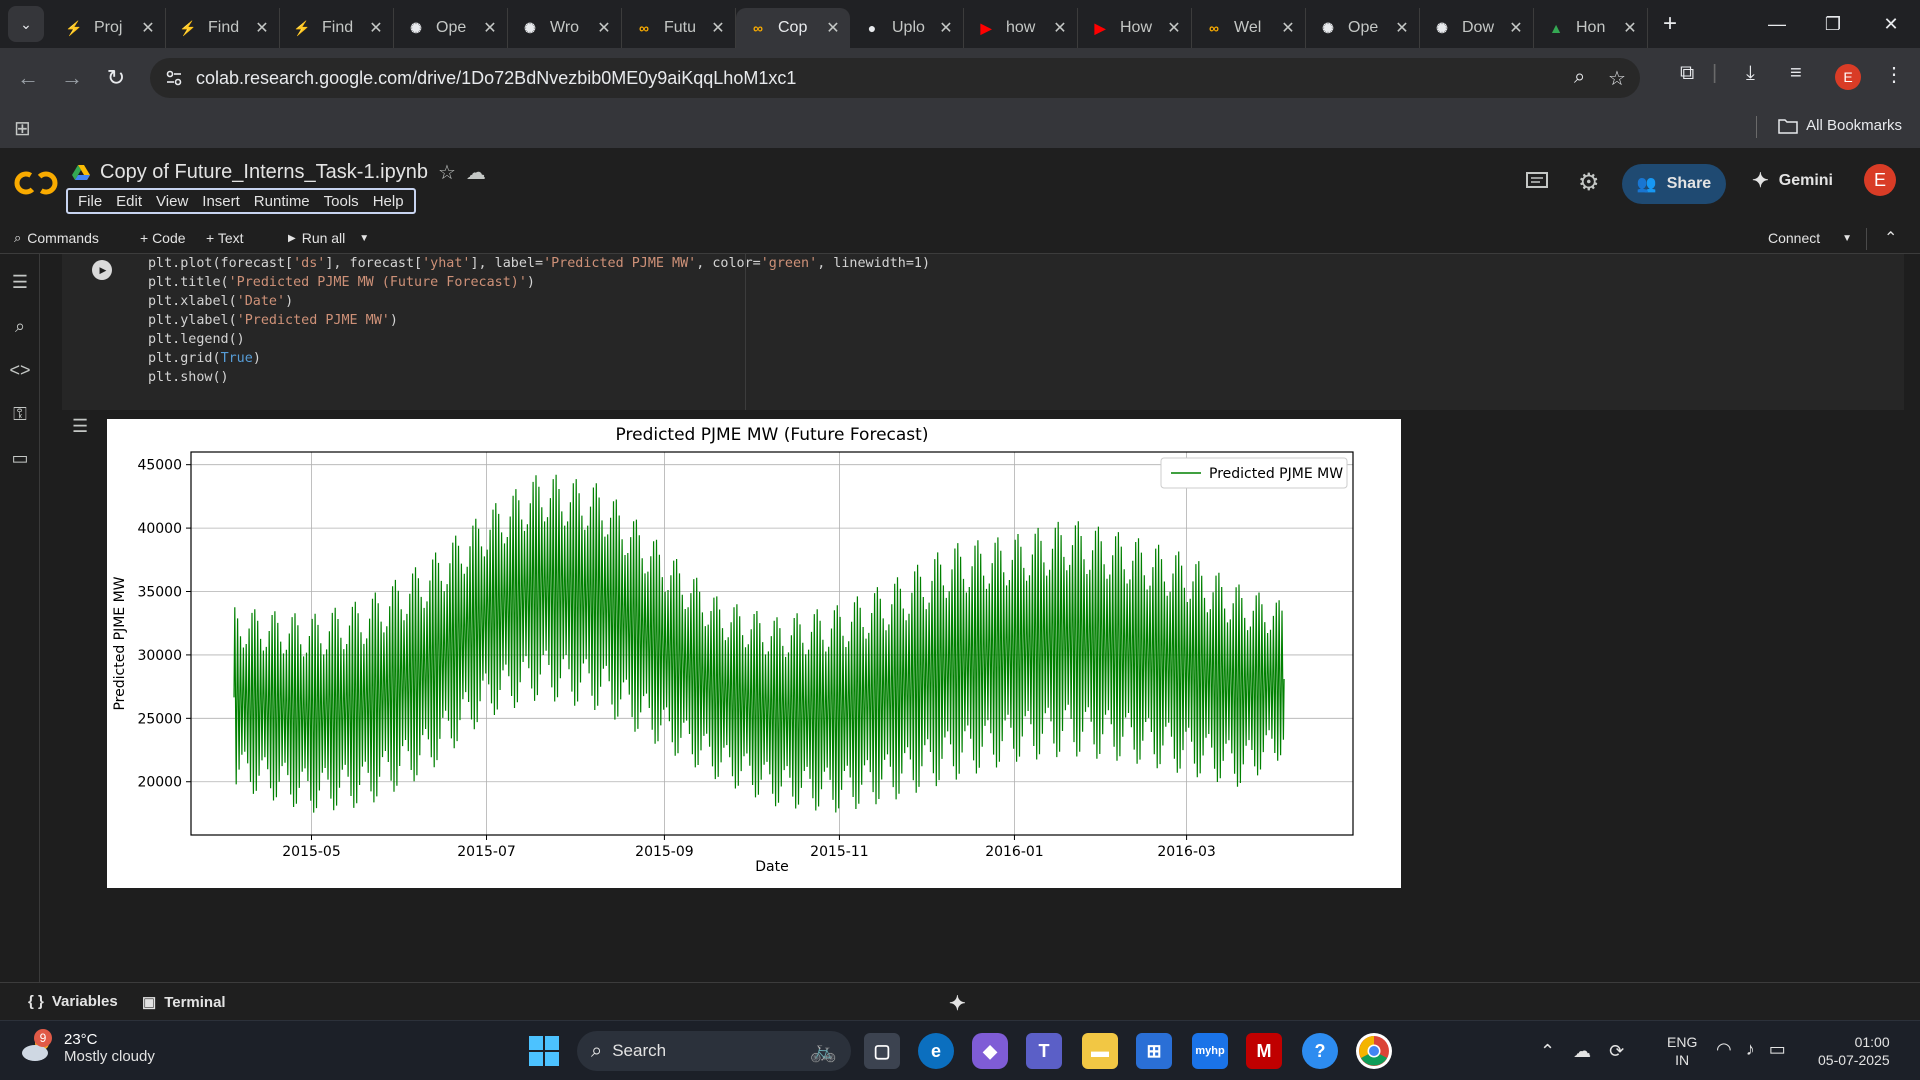  Describe the element at coordinates (1894, 74) in the screenshot. I see `more-menu-icon: ⋮` at that location.